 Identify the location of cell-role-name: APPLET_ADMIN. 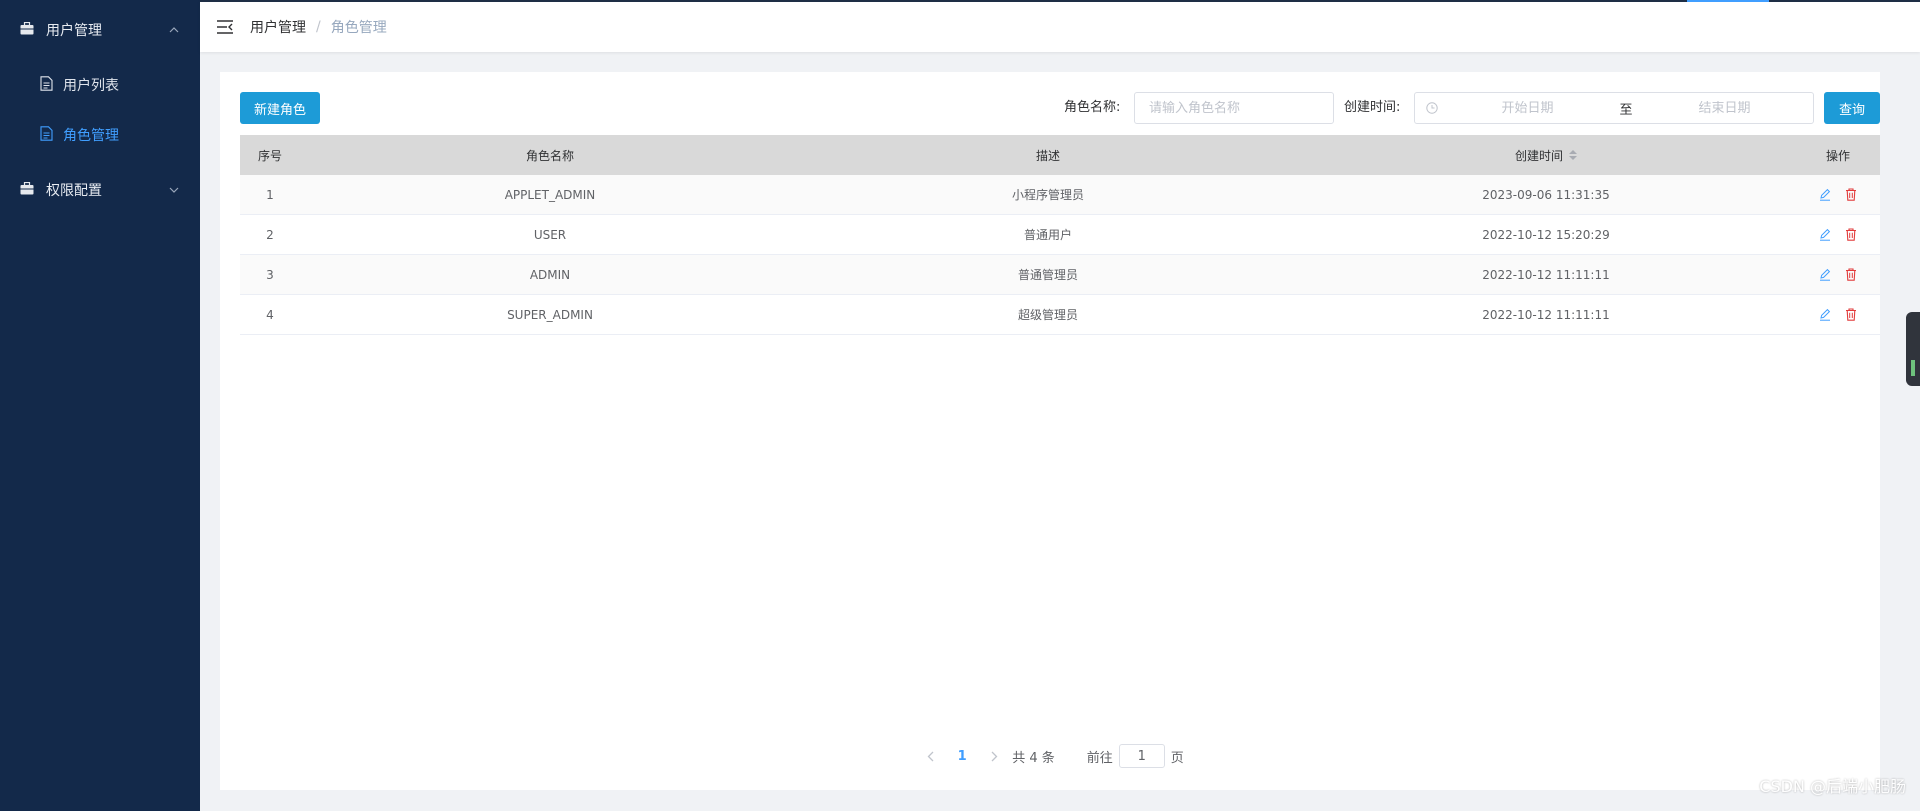
(550, 194).